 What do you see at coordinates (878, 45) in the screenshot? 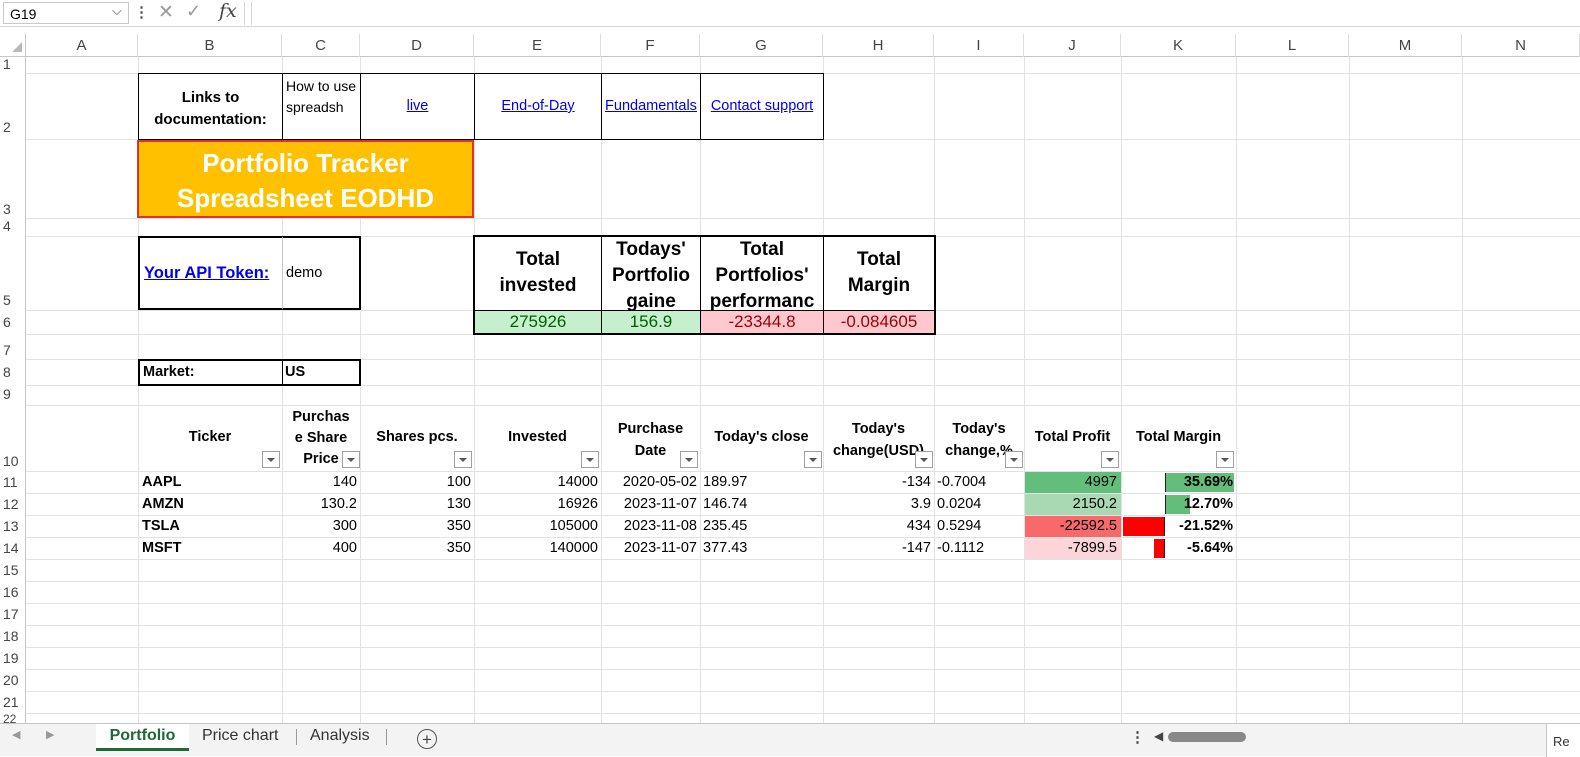
I see `column-header-h: H` at bounding box center [878, 45].